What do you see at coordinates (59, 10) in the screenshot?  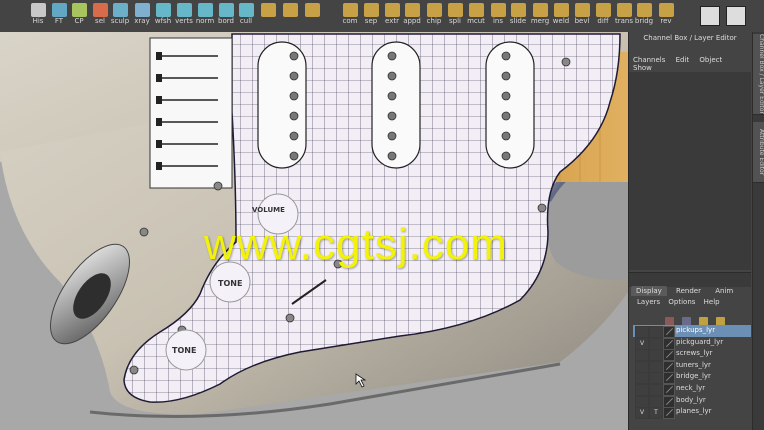 I see `ft-icon` at bounding box center [59, 10].